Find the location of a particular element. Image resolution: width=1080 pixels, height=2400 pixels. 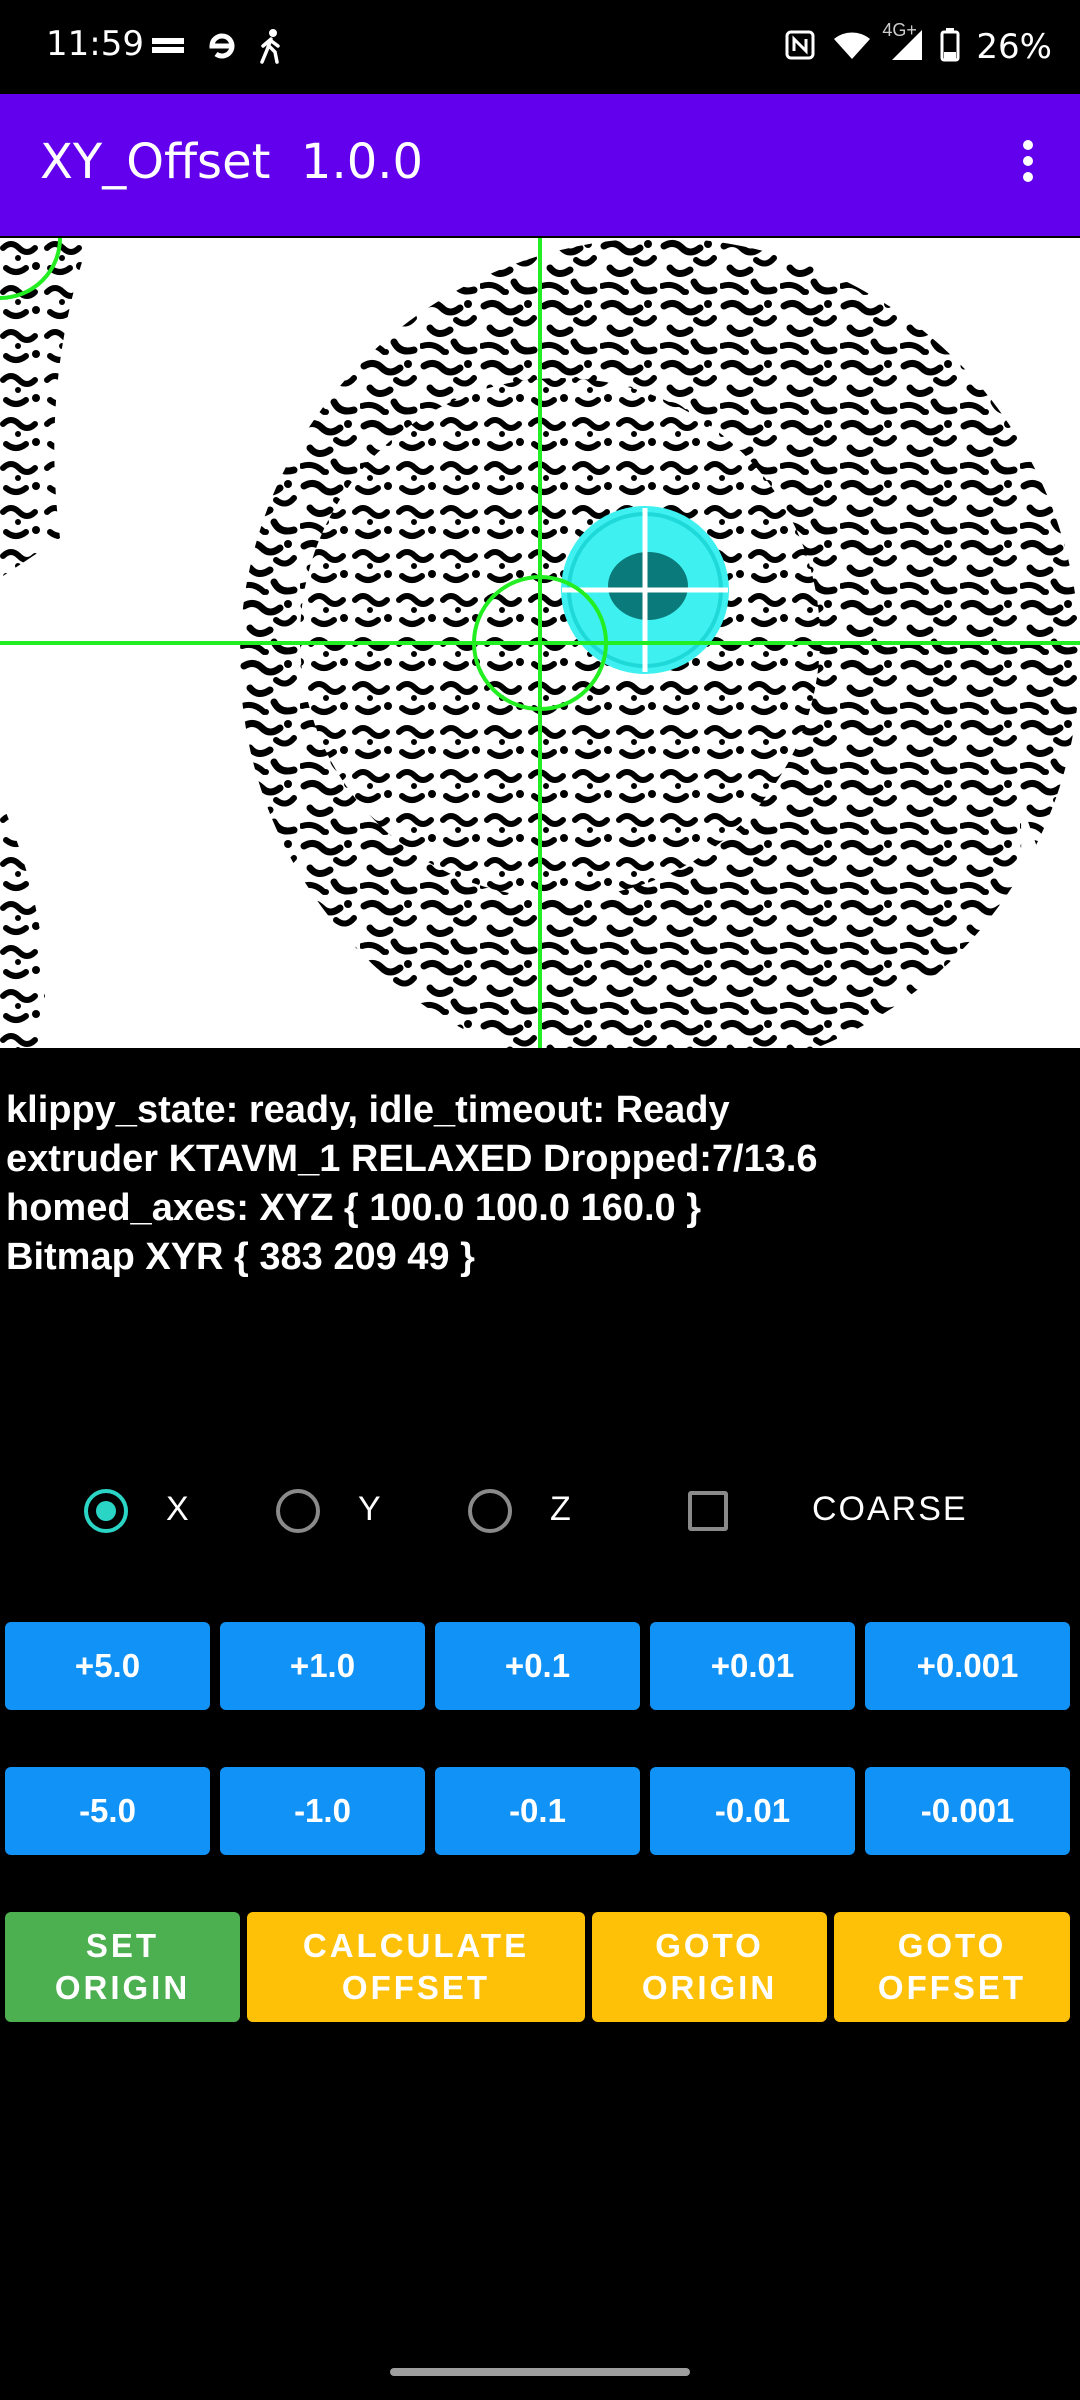

signal-4g-icon: 4G+ is located at coordinates (903, 43).